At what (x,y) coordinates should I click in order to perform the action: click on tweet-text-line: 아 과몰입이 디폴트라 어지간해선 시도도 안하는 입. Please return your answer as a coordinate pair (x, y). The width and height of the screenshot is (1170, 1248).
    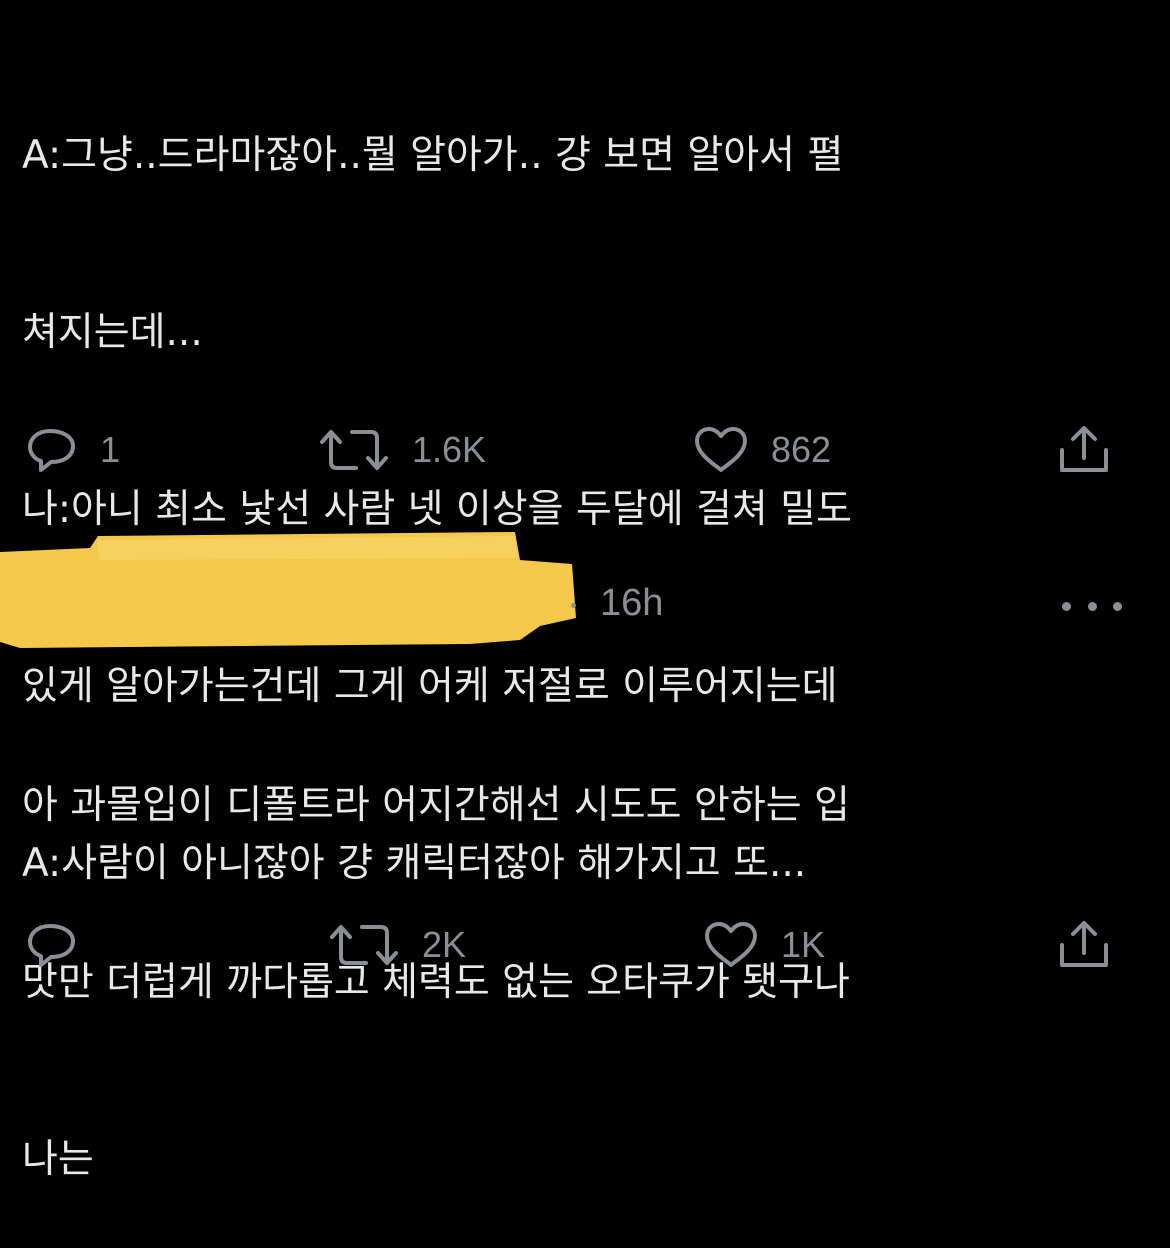
    Looking at the image, I should click on (436, 805).